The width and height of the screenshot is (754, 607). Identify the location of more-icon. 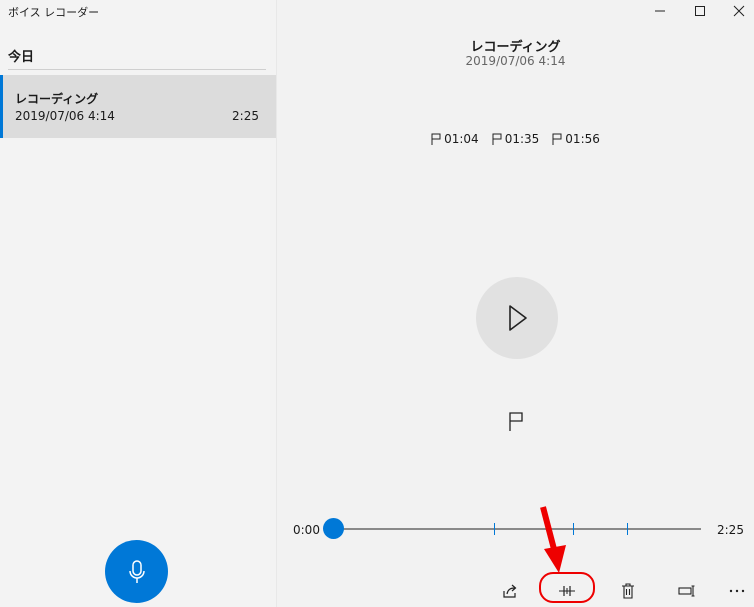
(737, 591).